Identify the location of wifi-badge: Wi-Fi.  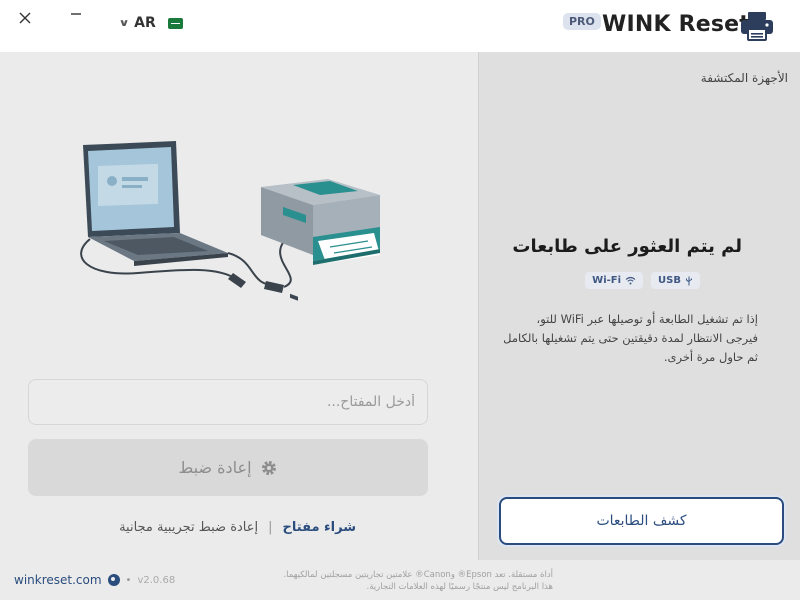
(614, 280).